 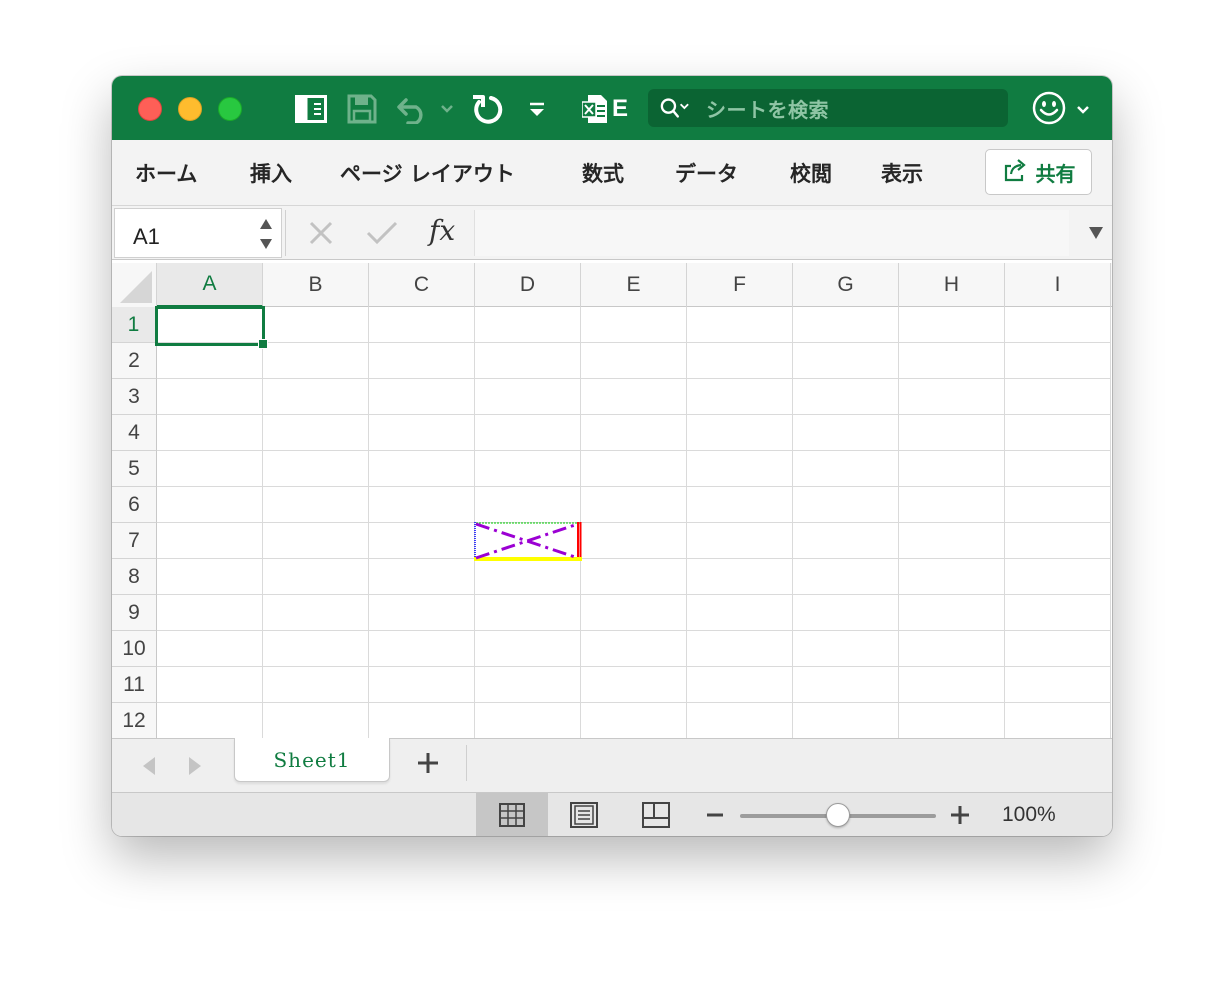 I want to click on column-header-g: G, so click(x=846, y=285).